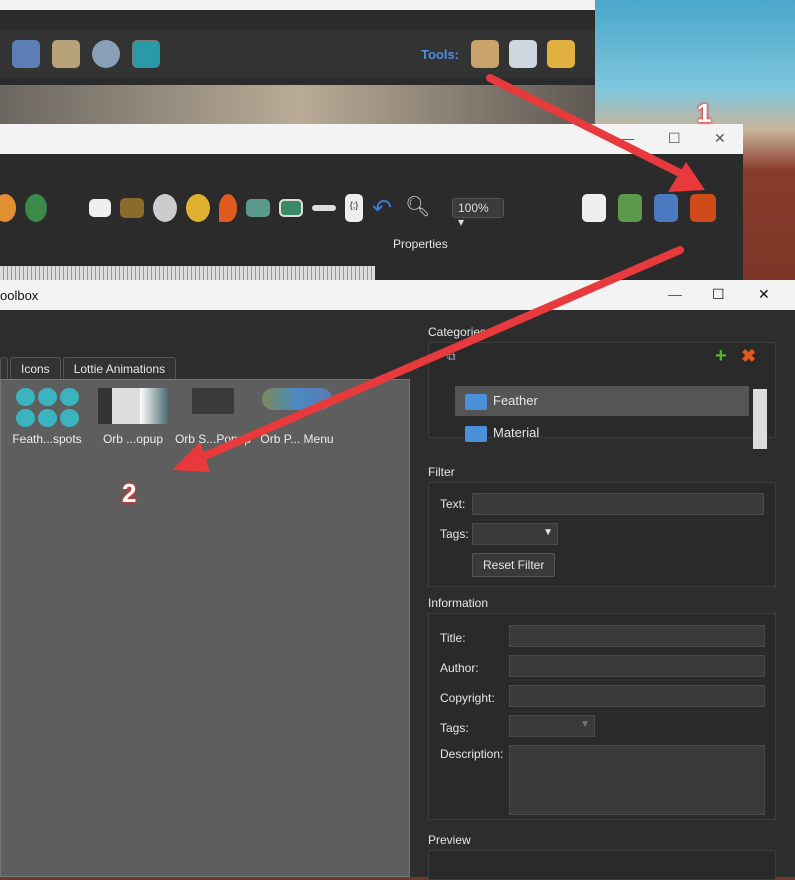 The width and height of the screenshot is (795, 880). I want to click on categories-list: ⧉ + ✖ Feather Material, so click(602, 395).